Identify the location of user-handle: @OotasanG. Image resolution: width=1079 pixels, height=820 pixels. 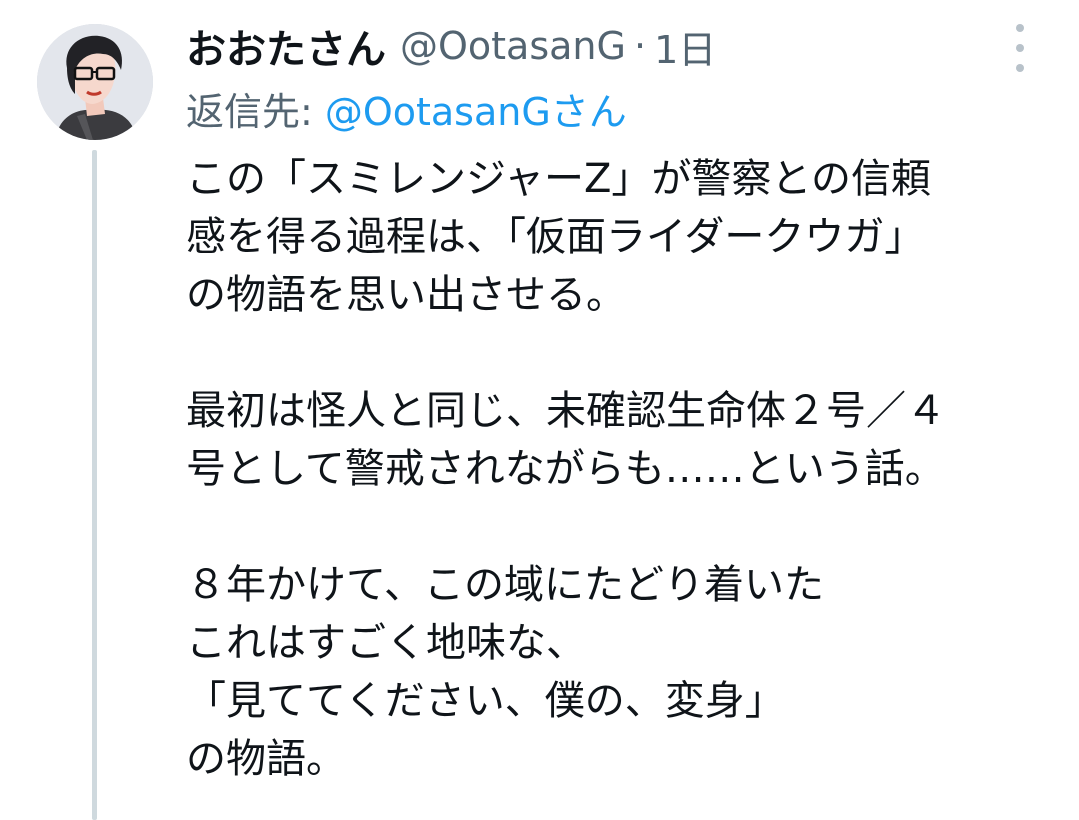
(513, 46).